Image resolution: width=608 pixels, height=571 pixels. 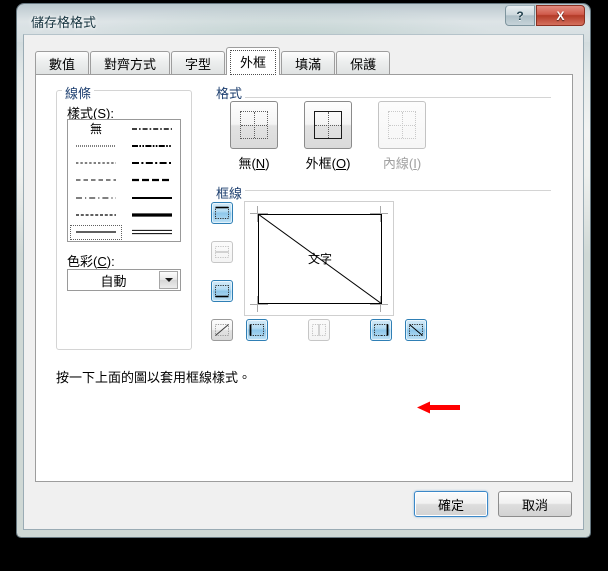 I want to click on line-sample-dash-long, so click(x=96, y=180).